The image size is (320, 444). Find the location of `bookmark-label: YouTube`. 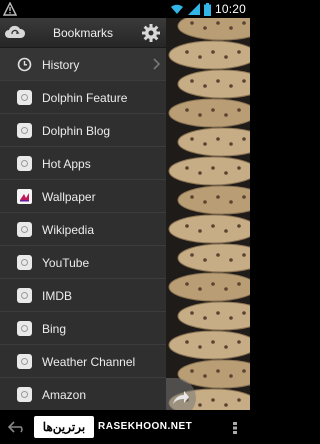

bookmark-label: YouTube is located at coordinates (66, 263).